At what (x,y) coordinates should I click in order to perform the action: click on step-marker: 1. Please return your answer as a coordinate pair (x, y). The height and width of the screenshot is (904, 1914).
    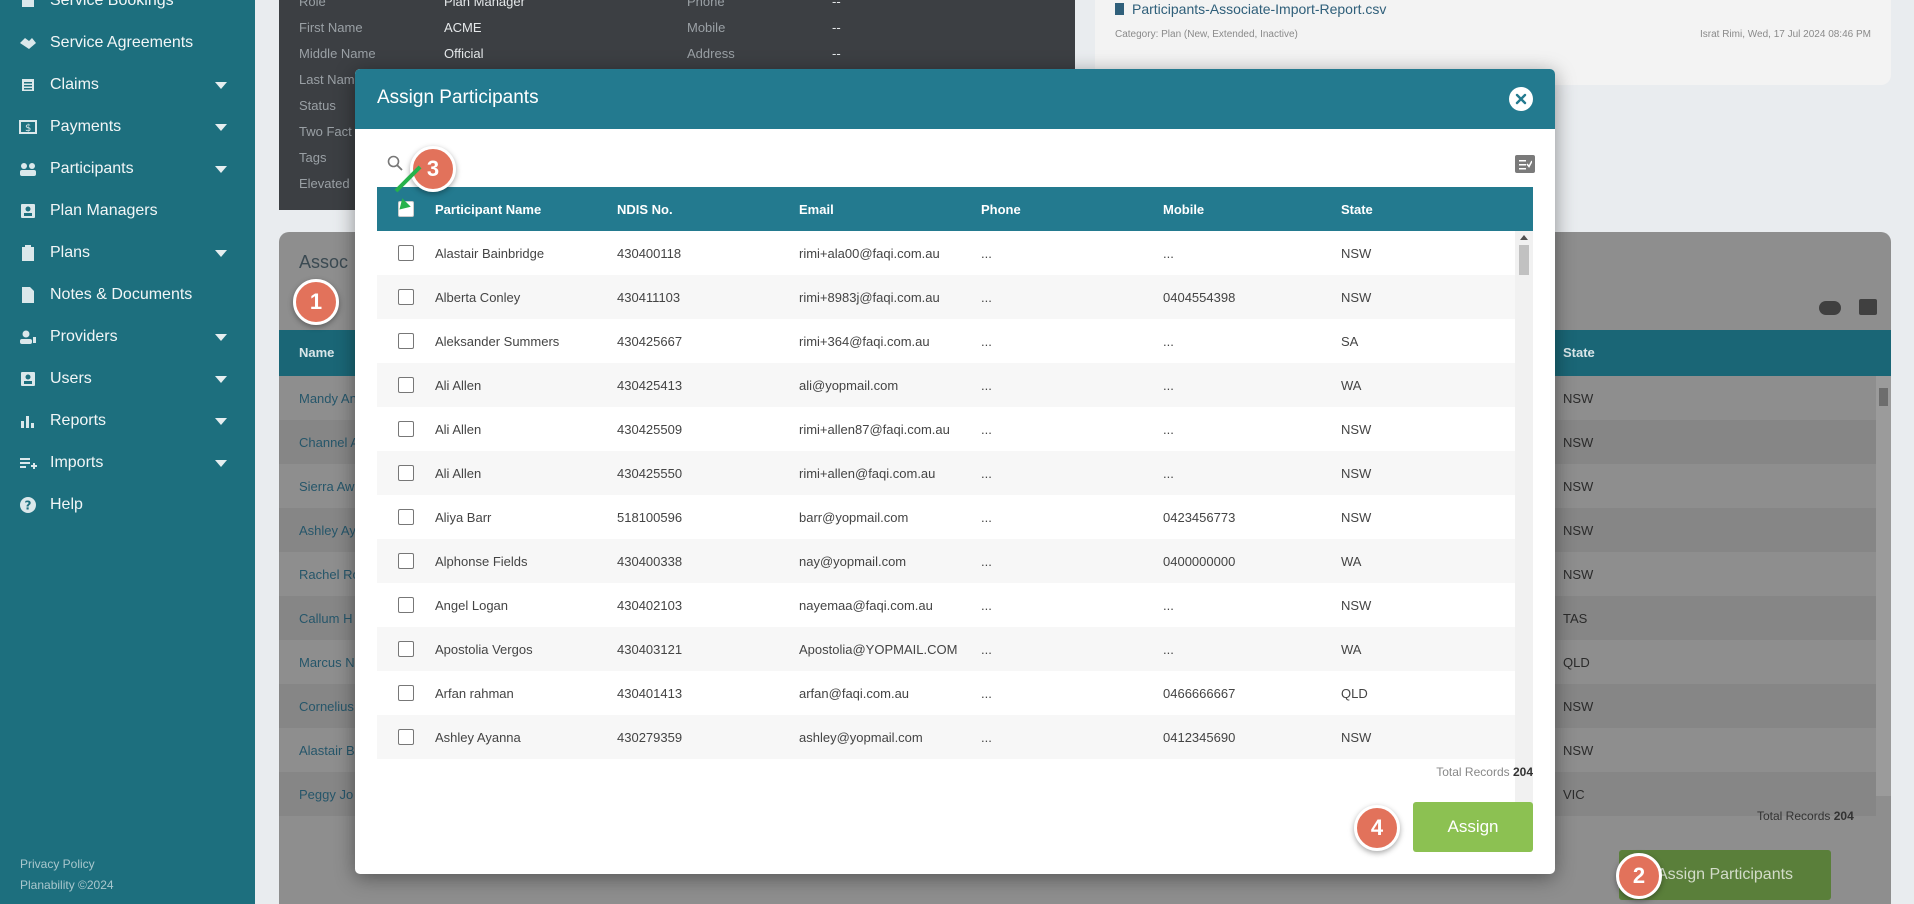
    Looking at the image, I should click on (316, 302).